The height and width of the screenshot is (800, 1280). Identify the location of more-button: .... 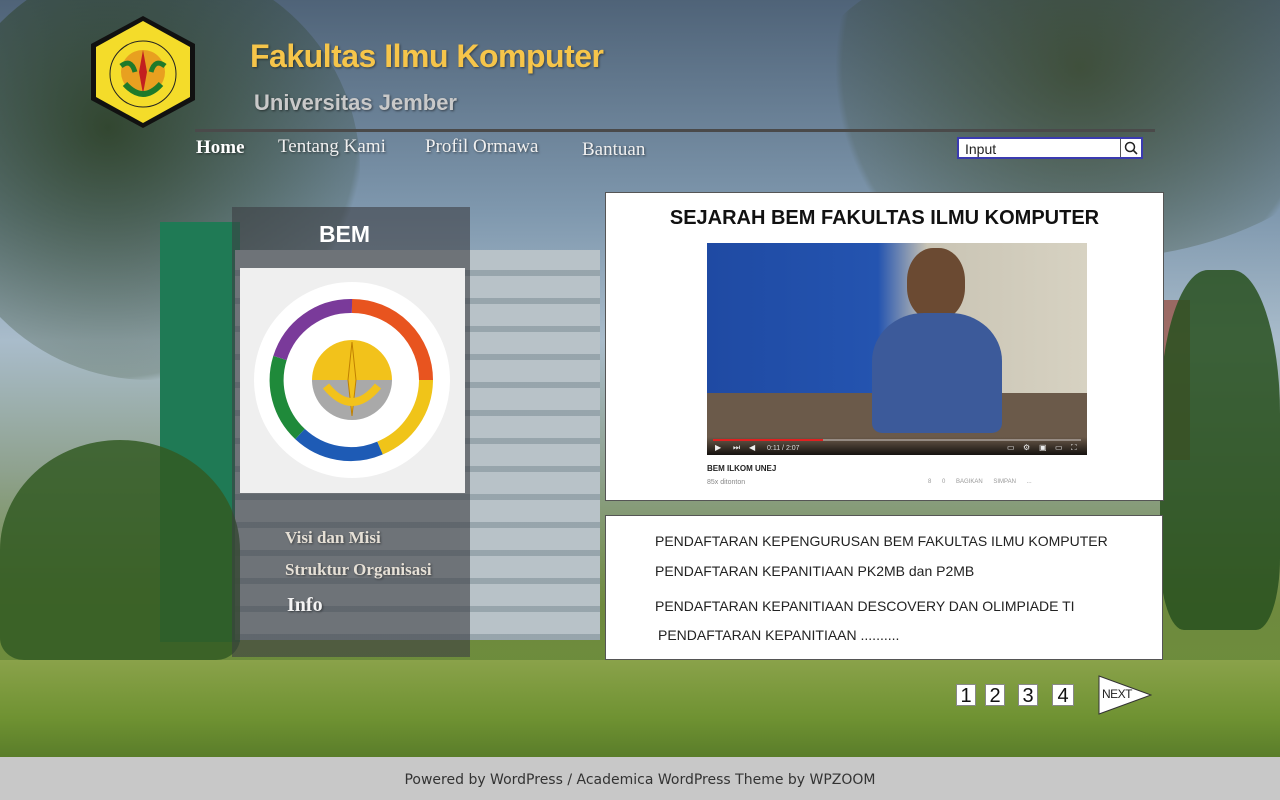
(1029, 482).